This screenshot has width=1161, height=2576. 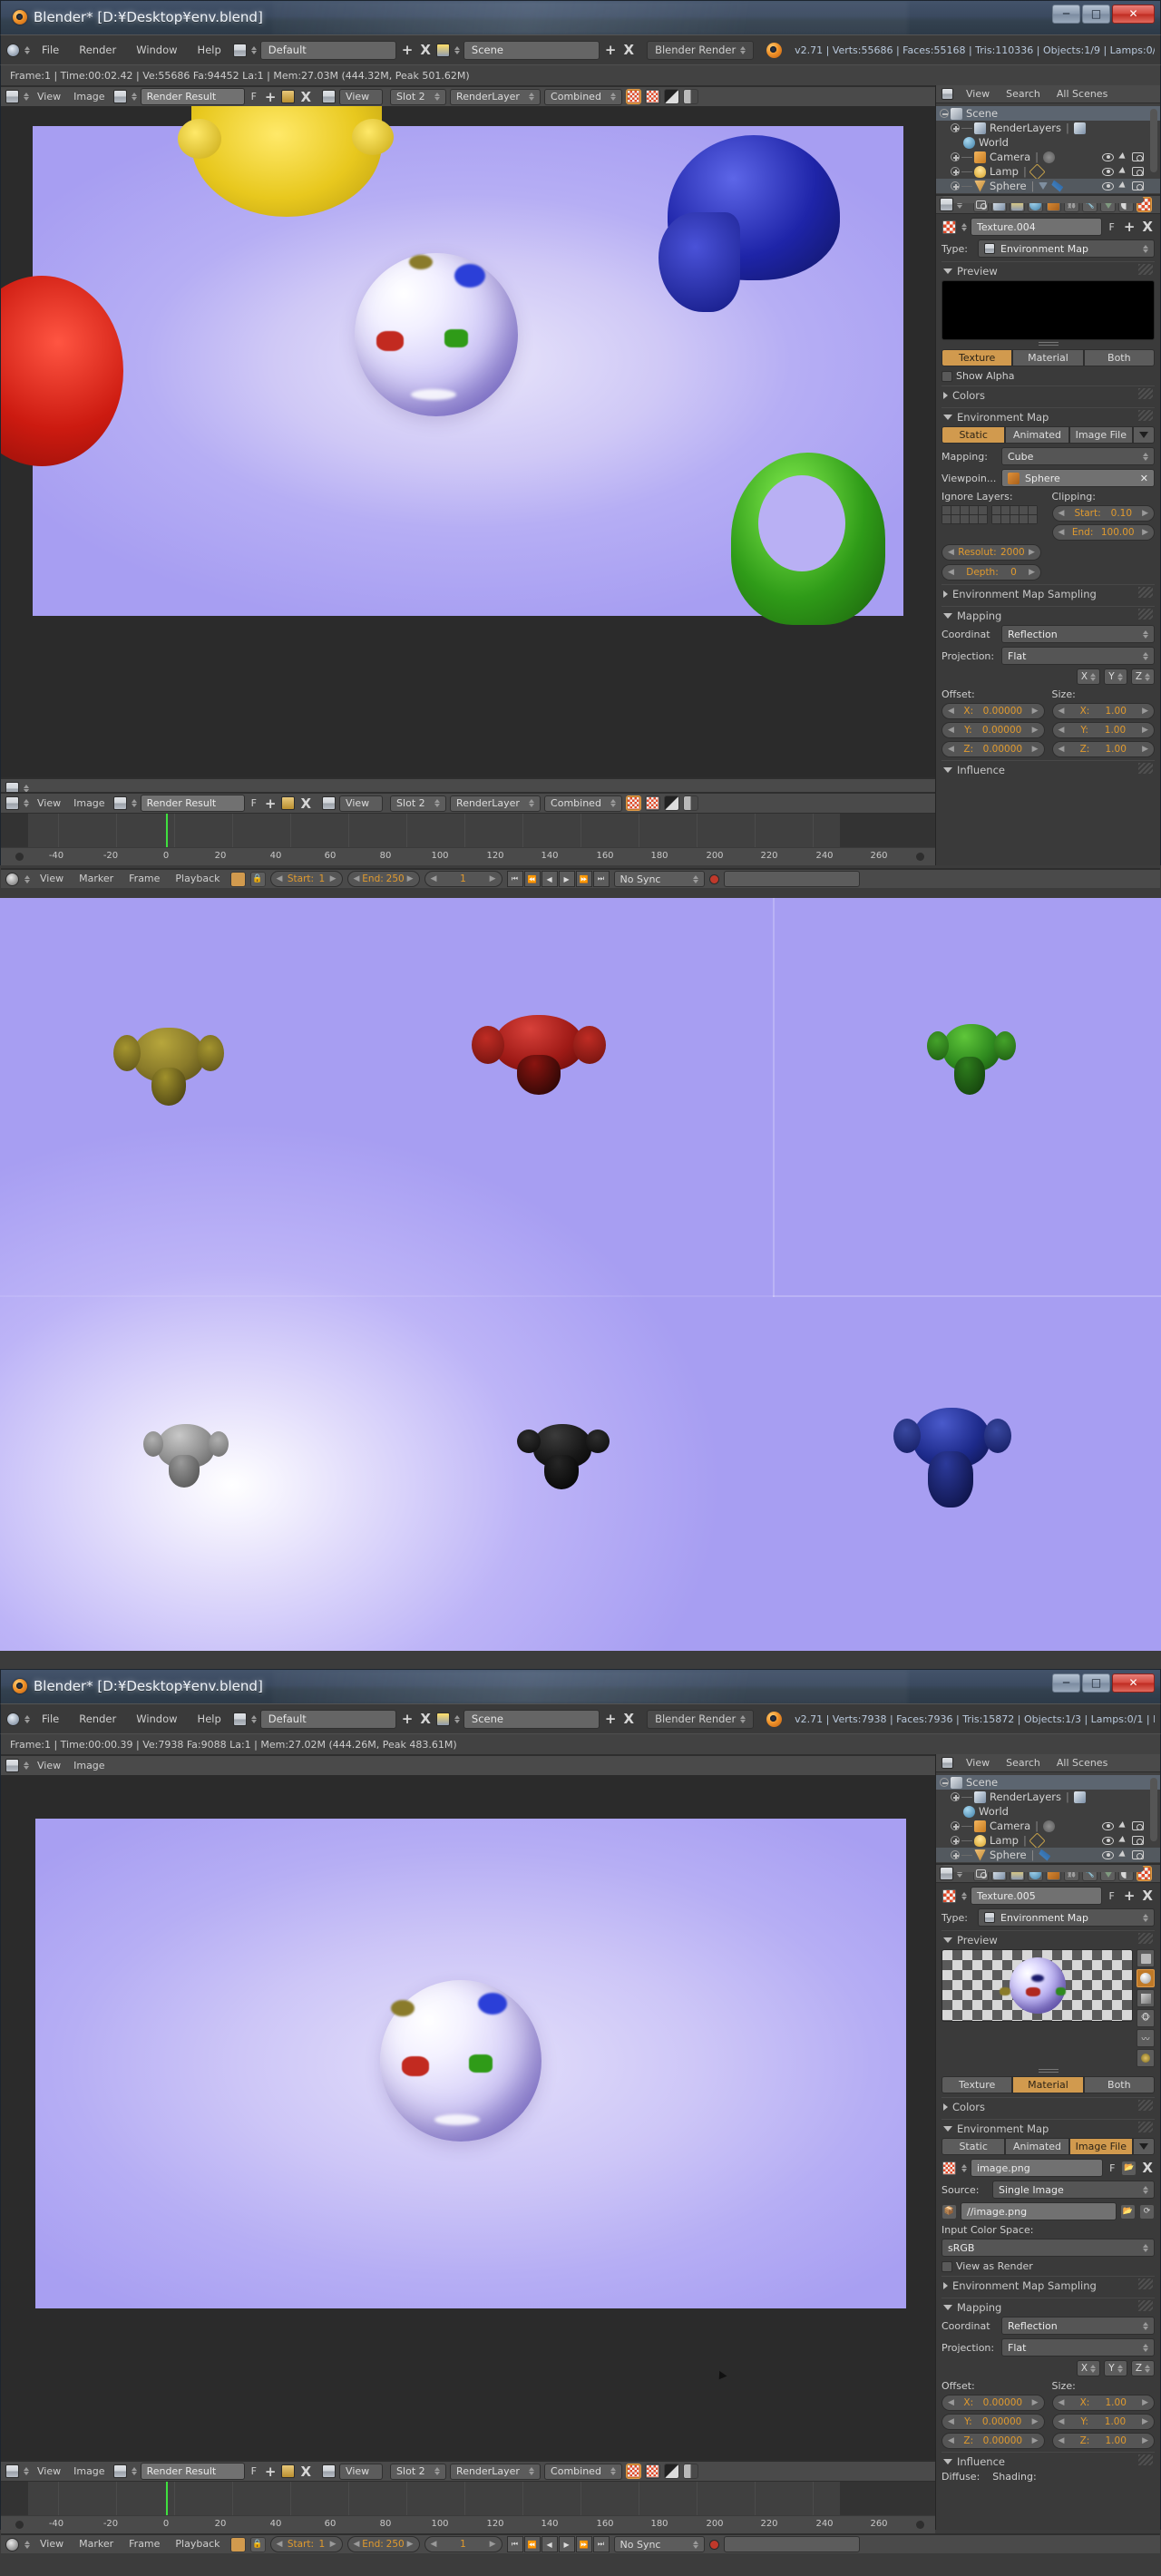 I want to click on projection-select: Flat, so click(x=1078, y=656).